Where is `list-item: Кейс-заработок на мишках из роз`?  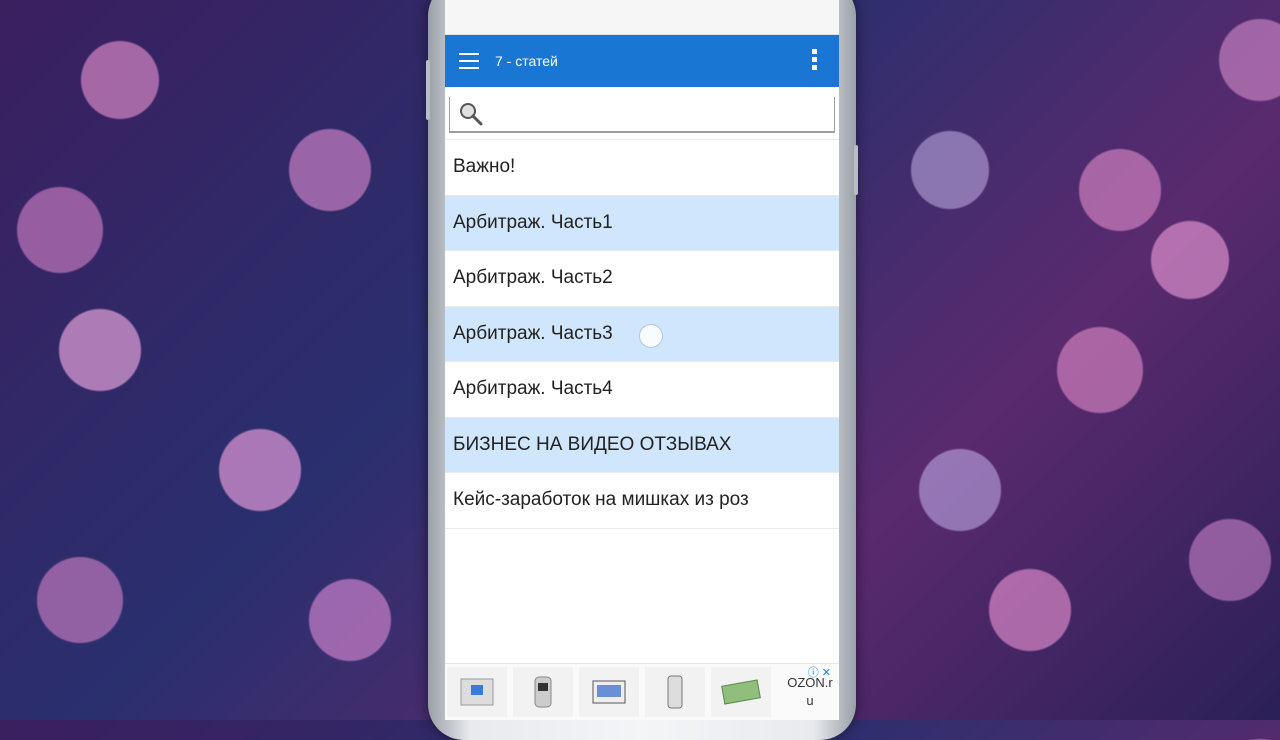 list-item: Кейс-заработок на мишках из роз is located at coordinates (642, 501).